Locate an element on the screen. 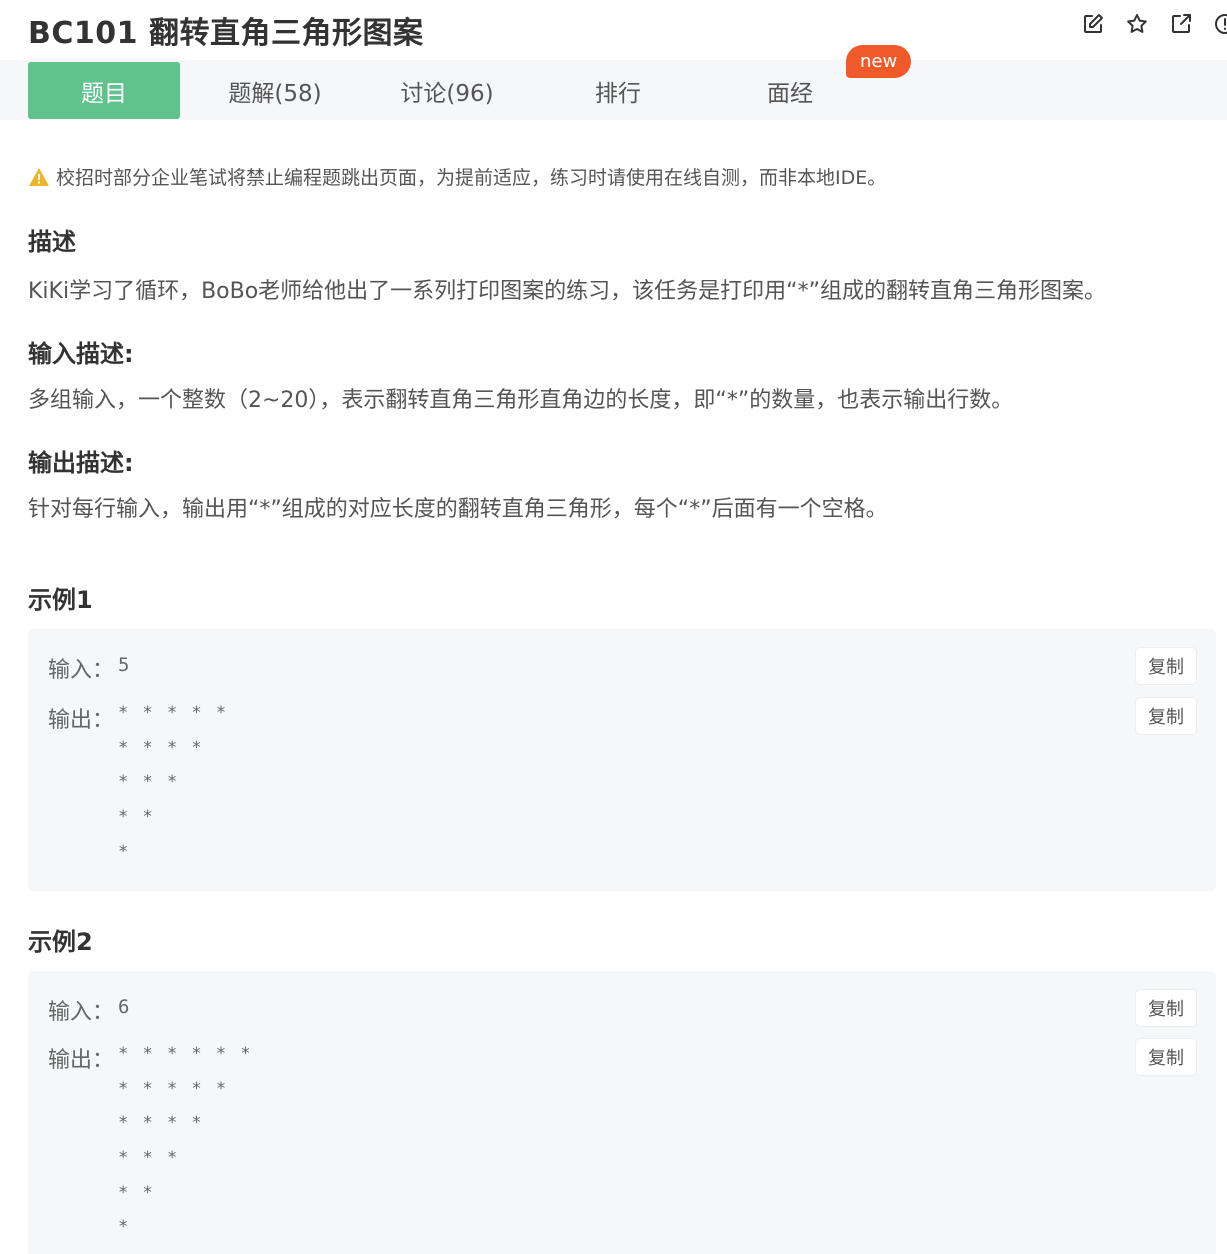  example-1-output-label: 输出： is located at coordinates (81, 720).